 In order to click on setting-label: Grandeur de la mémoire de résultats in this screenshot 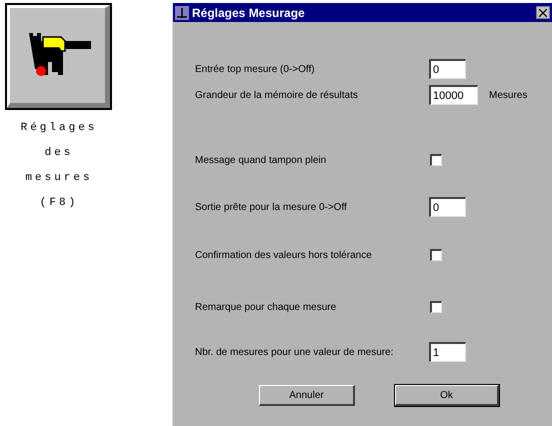, I will do `click(276, 95)`.